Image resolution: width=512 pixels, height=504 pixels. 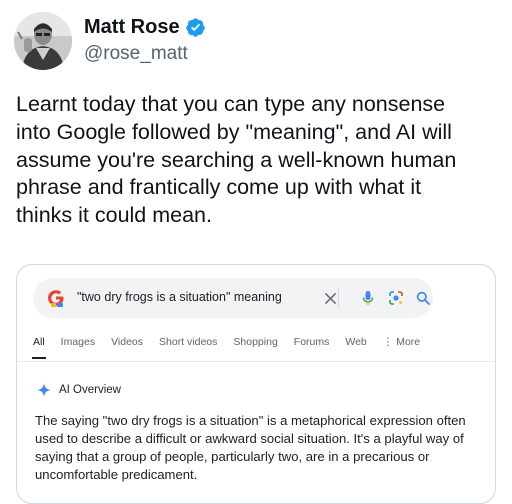 I want to click on ai-overview-header: AI Overview, so click(x=79, y=390).